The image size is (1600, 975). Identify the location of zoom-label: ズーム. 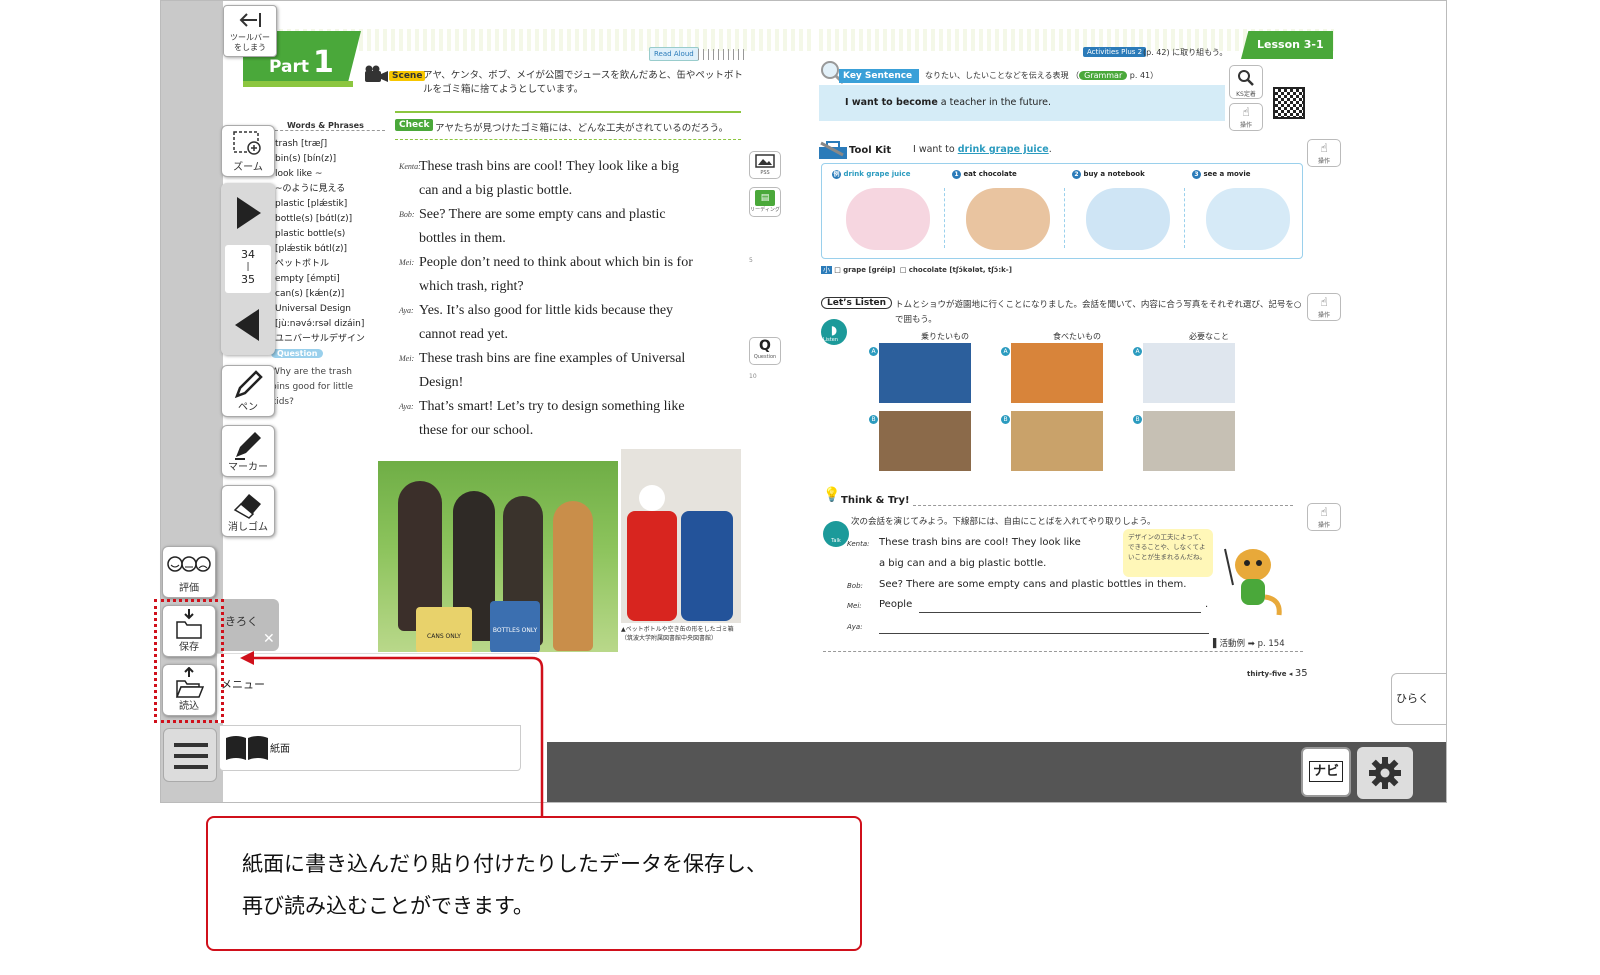
(248, 167).